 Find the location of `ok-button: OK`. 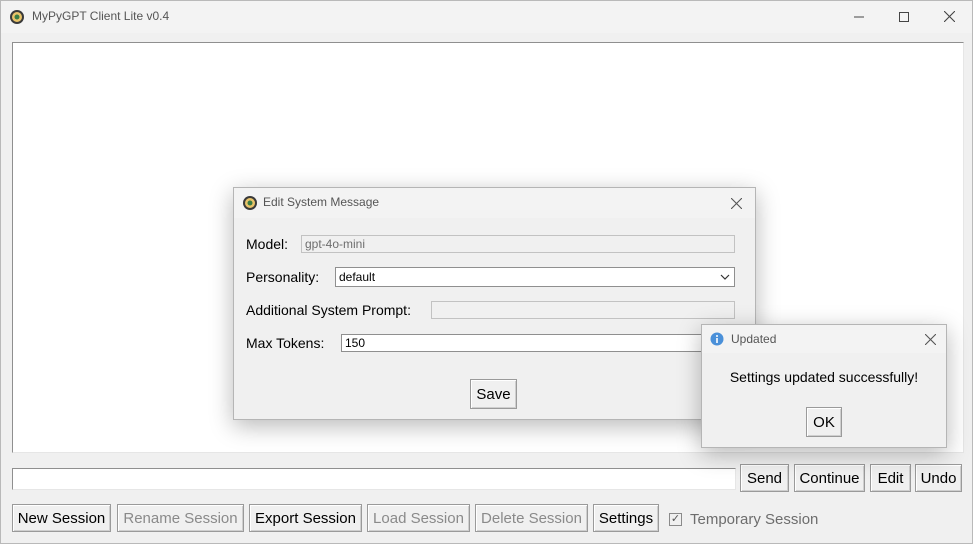

ok-button: OK is located at coordinates (824, 422).